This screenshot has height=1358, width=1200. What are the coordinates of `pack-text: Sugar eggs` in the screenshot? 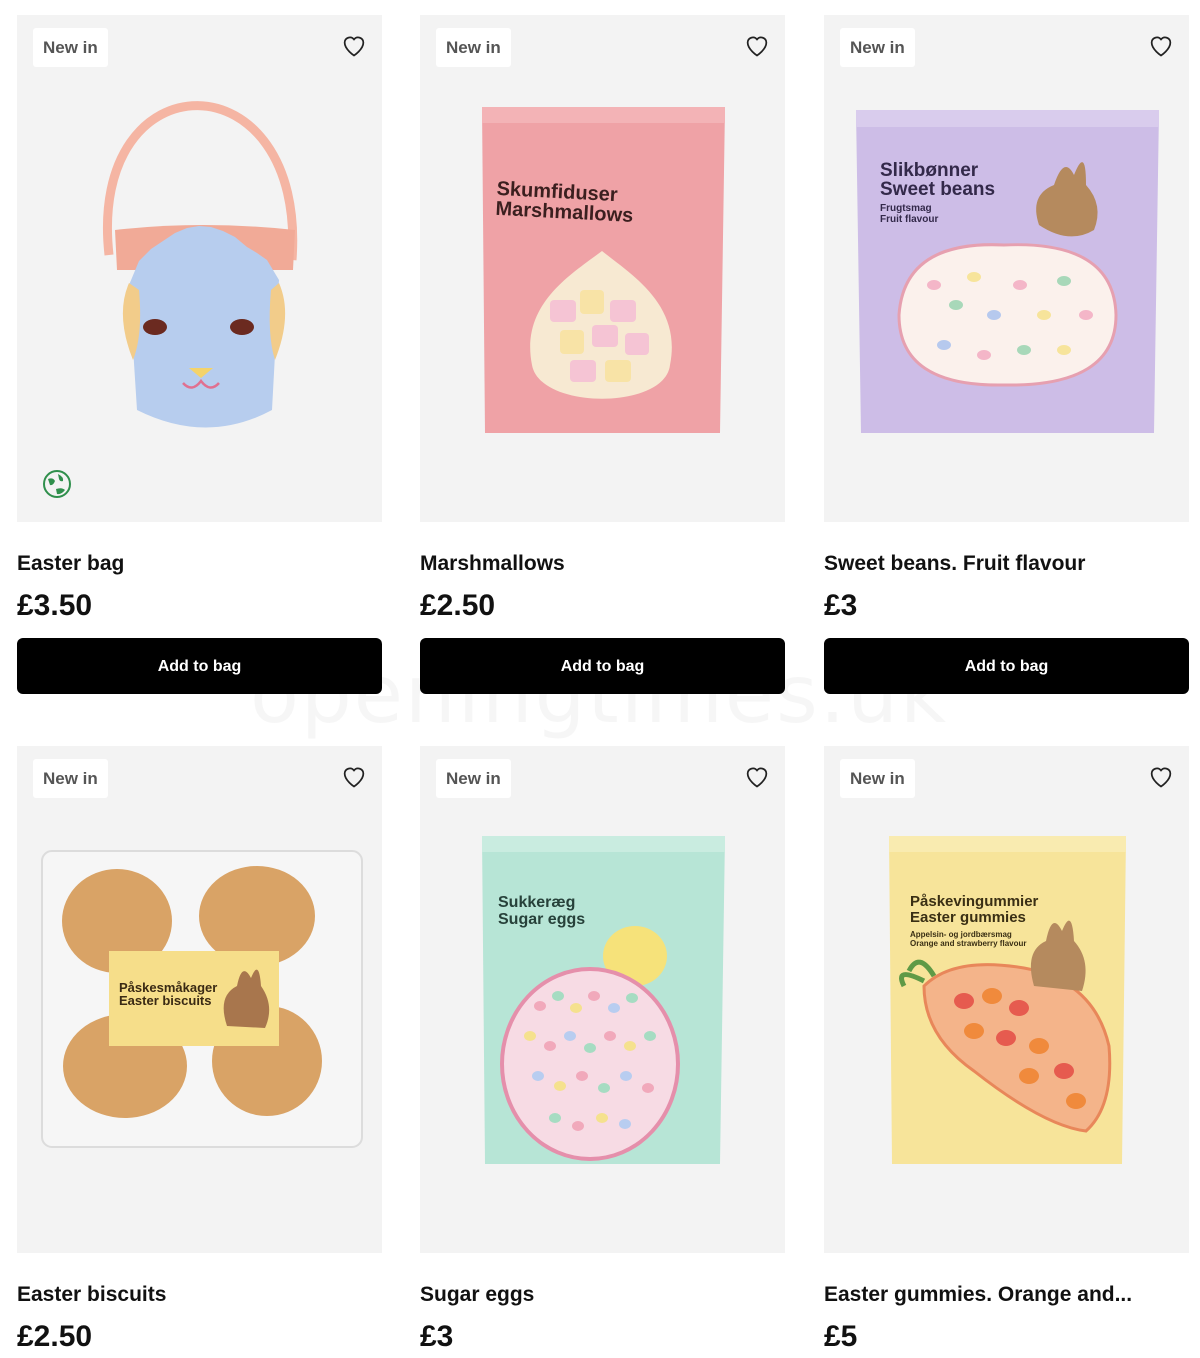 It's located at (542, 919).